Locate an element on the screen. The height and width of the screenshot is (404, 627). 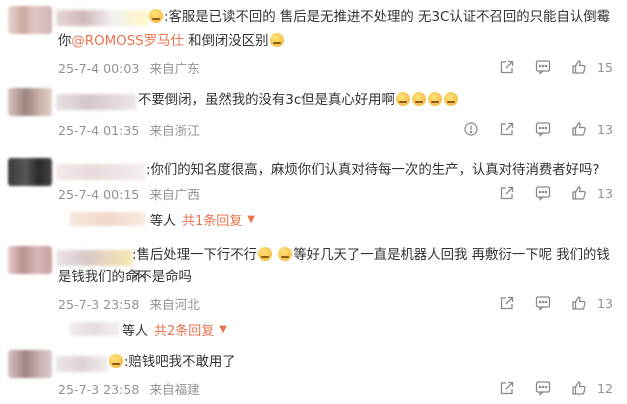
comment-date: 25-7-4 01:35 is located at coordinates (99, 130).